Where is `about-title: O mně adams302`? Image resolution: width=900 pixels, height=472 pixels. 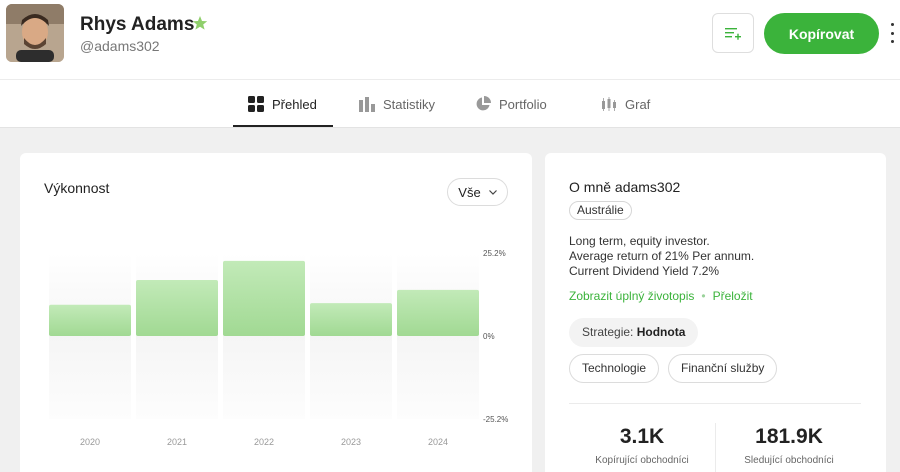
about-title: O mně adams302 is located at coordinates (625, 187).